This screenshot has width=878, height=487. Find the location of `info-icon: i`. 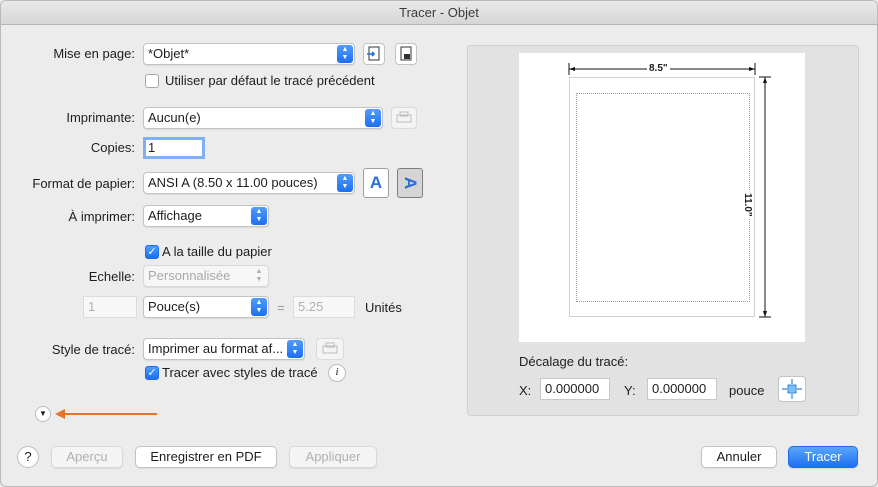

info-icon: i is located at coordinates (337, 373).